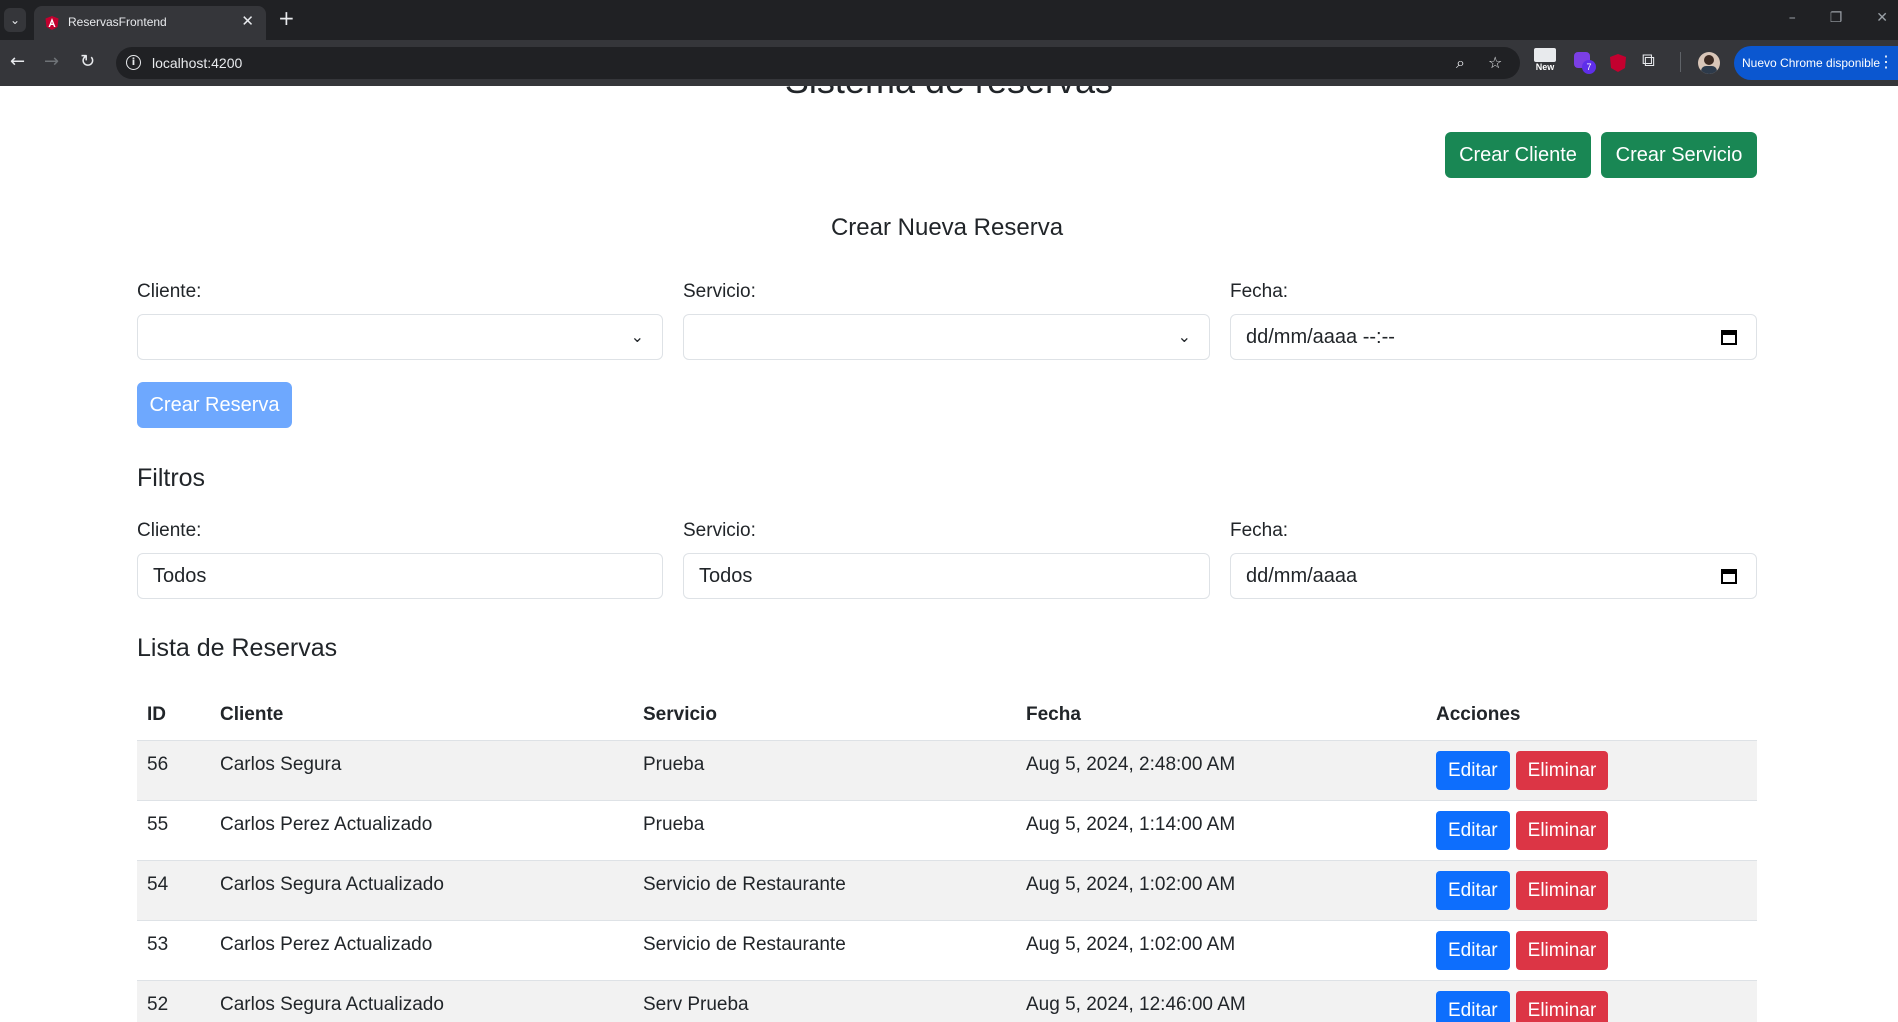 The image size is (1898, 1022). I want to click on filter-date-placeholder: dd/mm/aaaa, so click(1302, 576).